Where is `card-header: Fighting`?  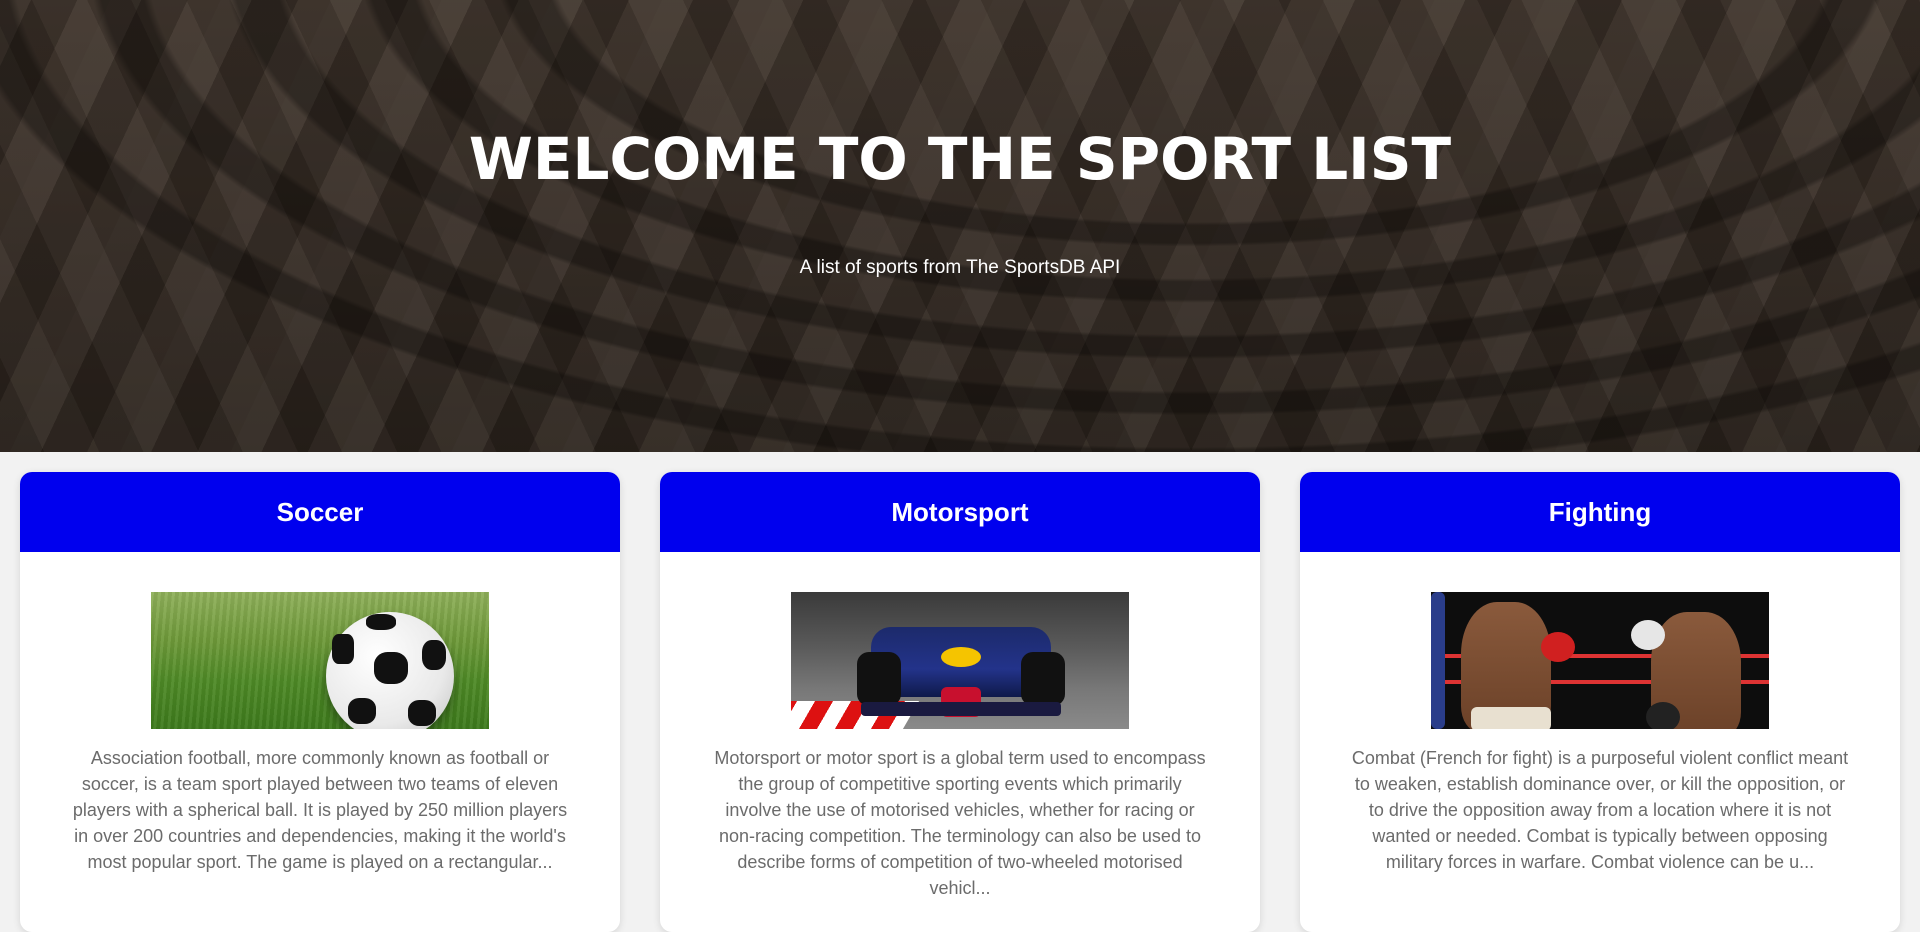 card-header: Fighting is located at coordinates (1600, 512).